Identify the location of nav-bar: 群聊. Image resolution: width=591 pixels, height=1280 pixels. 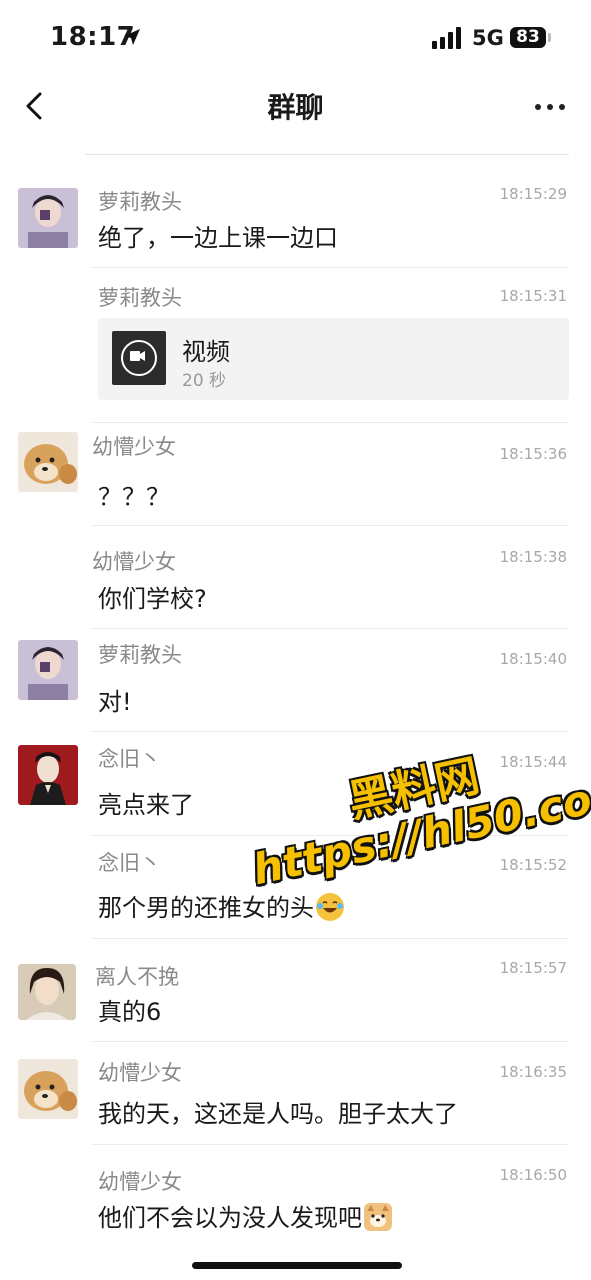
(295, 105).